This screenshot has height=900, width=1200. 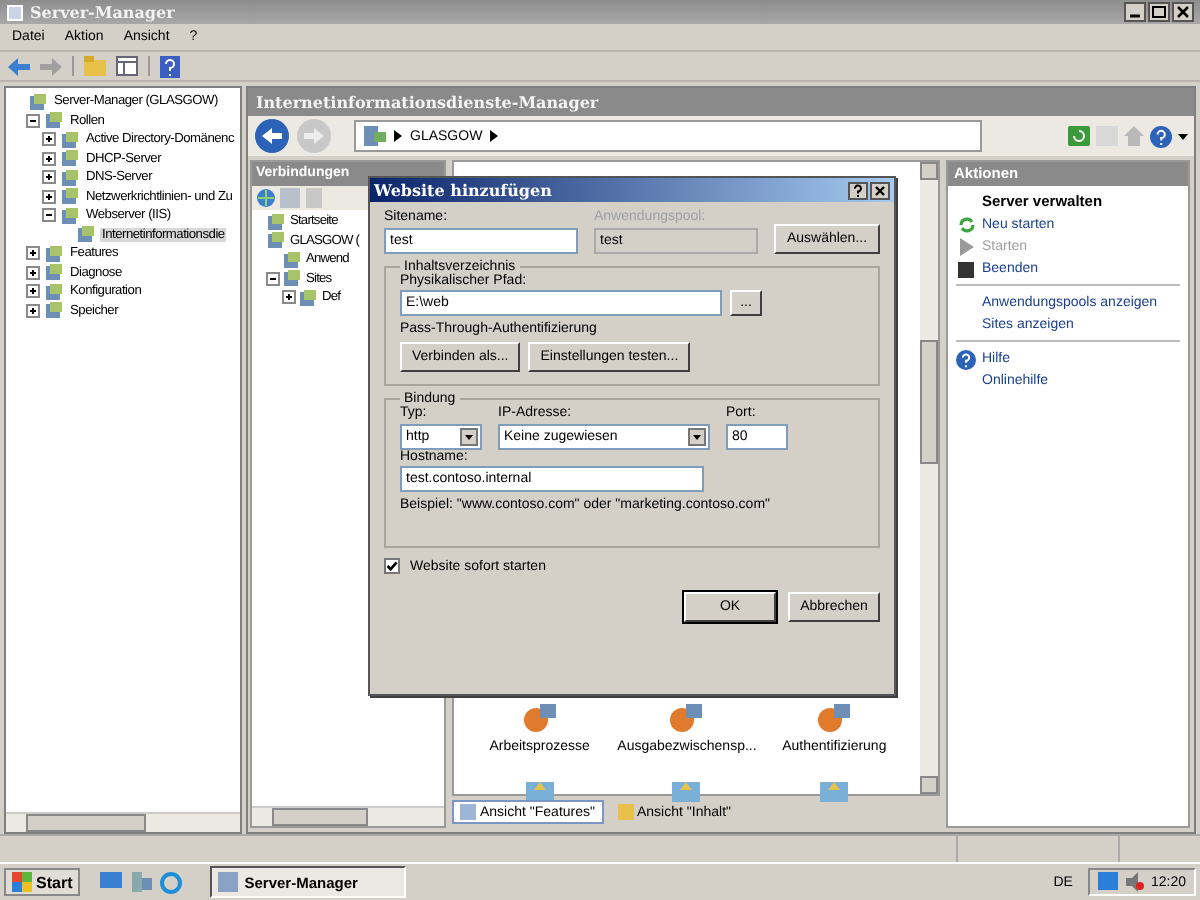 I want to click on speaker-icon, so click(x=1134, y=882).